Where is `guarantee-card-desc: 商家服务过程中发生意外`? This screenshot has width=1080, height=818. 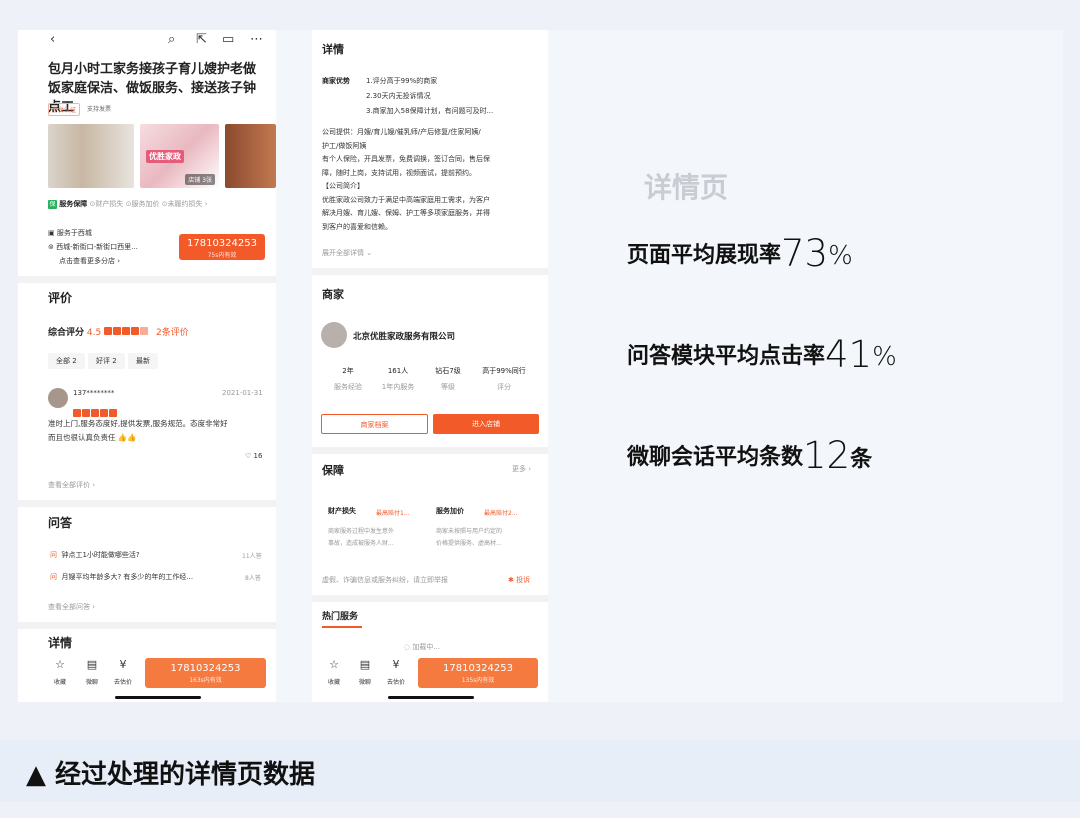 guarantee-card-desc: 商家服务过程中发生意外 is located at coordinates (361, 531).